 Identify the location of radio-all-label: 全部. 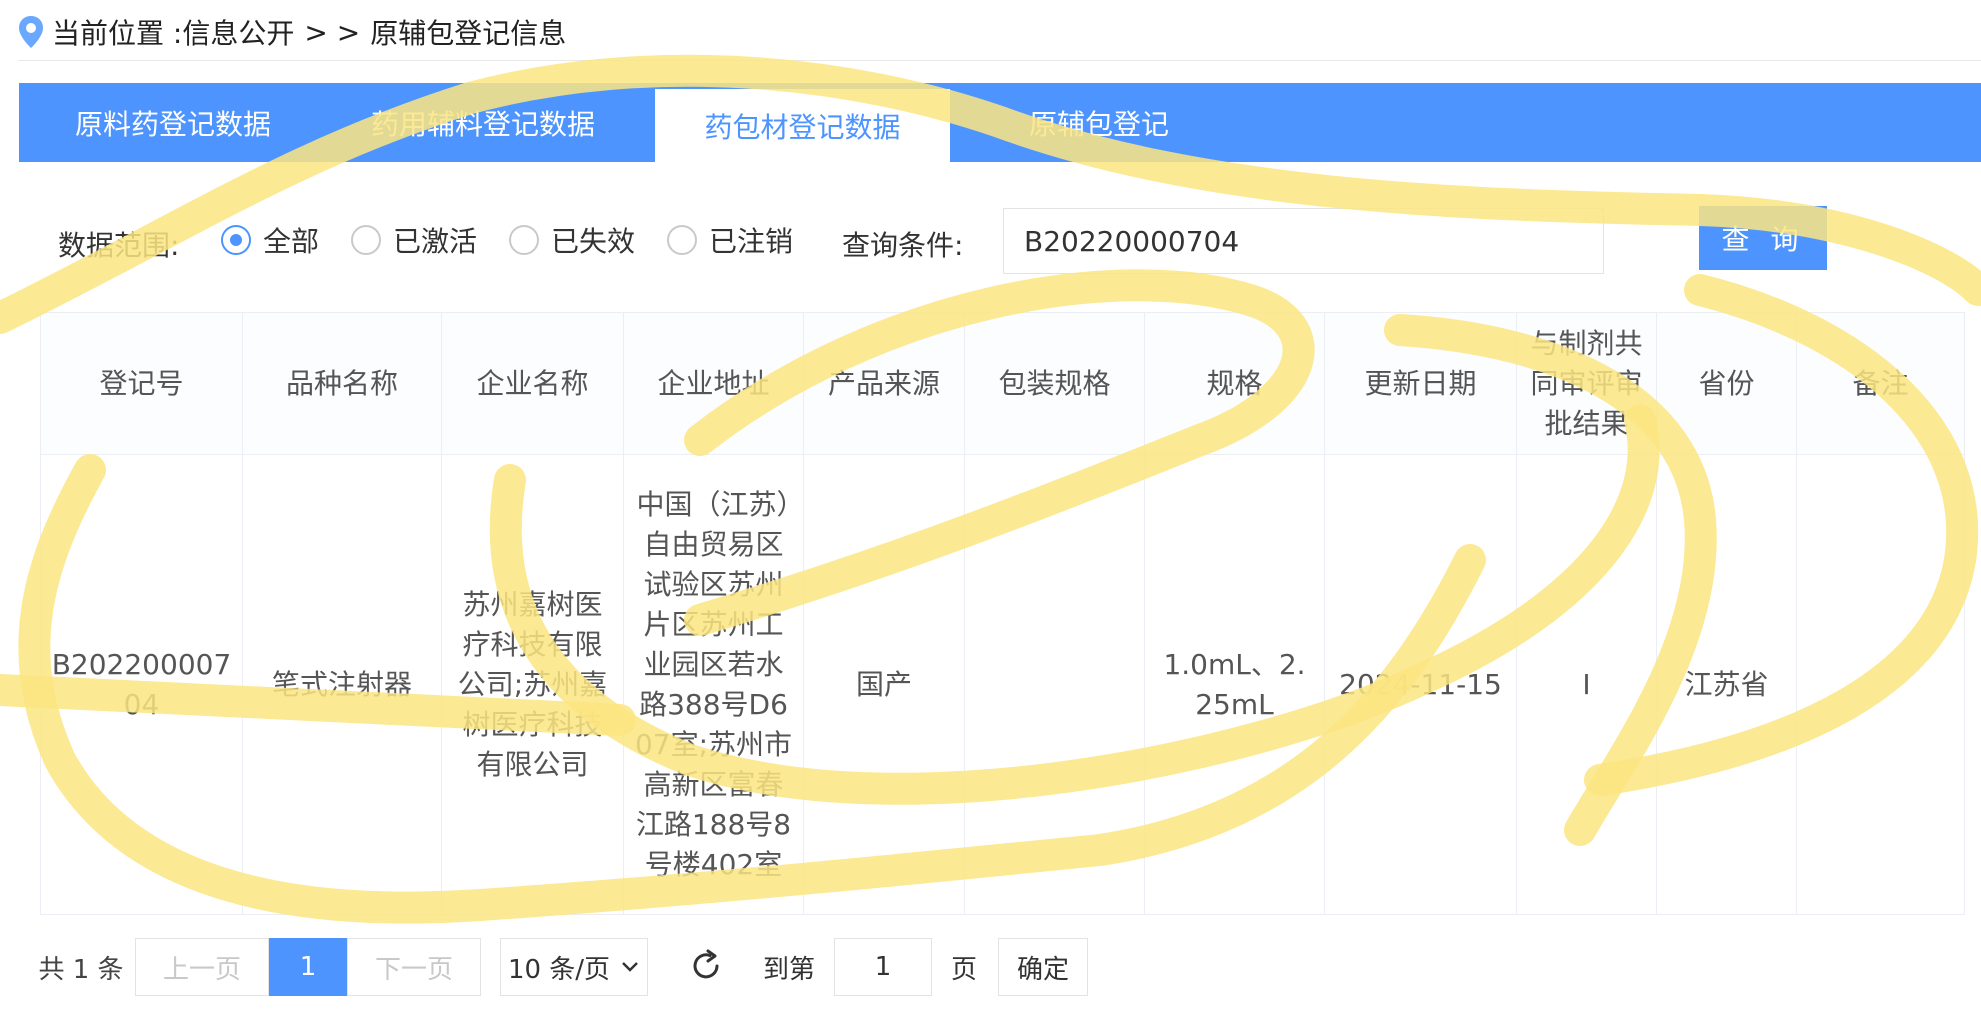
(291, 241).